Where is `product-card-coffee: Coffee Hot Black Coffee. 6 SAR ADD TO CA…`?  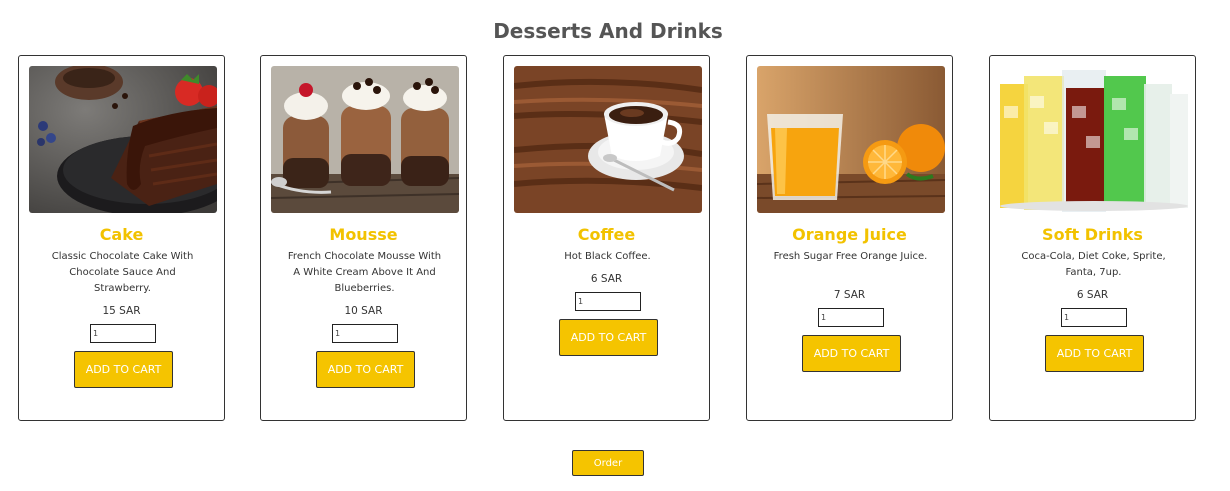
product-card-coffee: Coffee Hot Black Coffee. 6 SAR ADD TO CA… is located at coordinates (606, 238).